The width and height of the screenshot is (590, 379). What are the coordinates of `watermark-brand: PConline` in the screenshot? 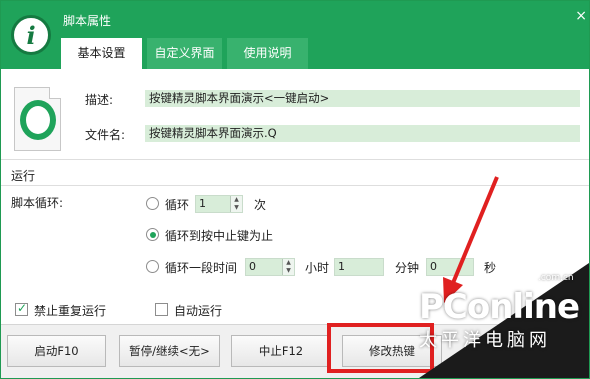 It's located at (499, 307).